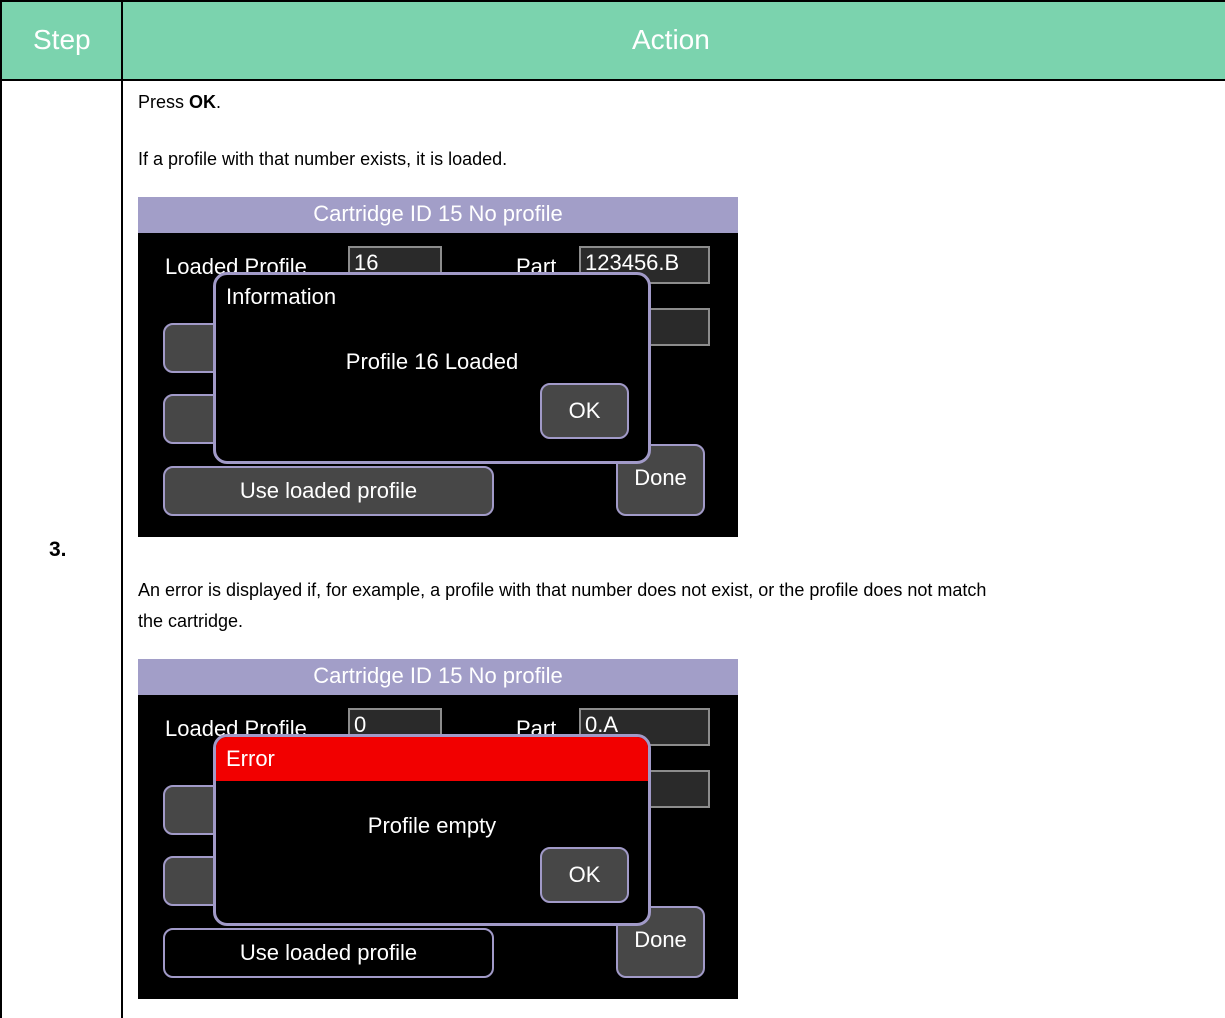 This screenshot has width=1225, height=1018. Describe the element at coordinates (203, 102) in the screenshot. I see `press-key: OK` at that location.